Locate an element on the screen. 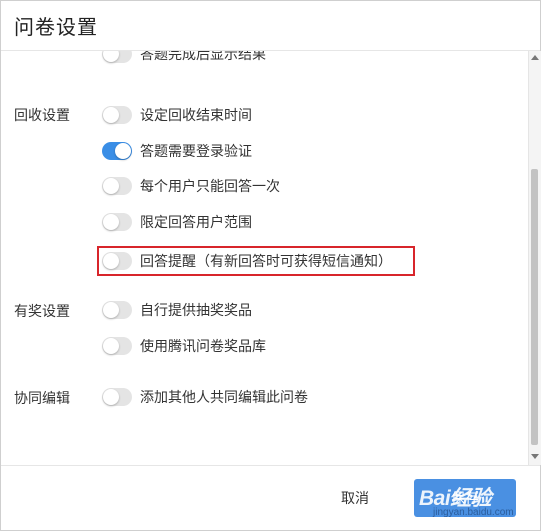 This screenshot has width=541, height=531. option-label: 添加其他人共同编辑此问卷 is located at coordinates (224, 398).